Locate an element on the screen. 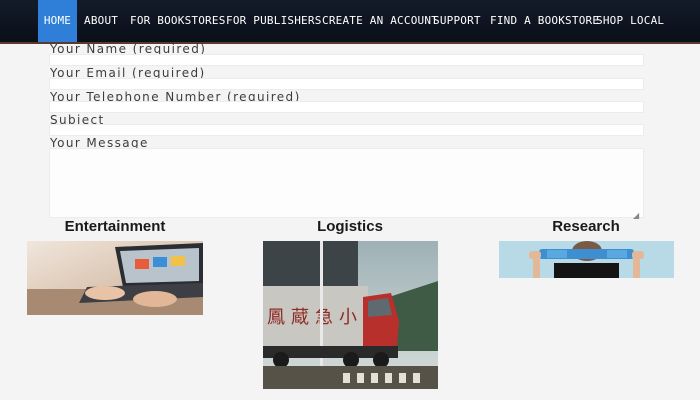 The height and width of the screenshot is (400, 700). nav-item-support: SUPPORT is located at coordinates (457, 21).